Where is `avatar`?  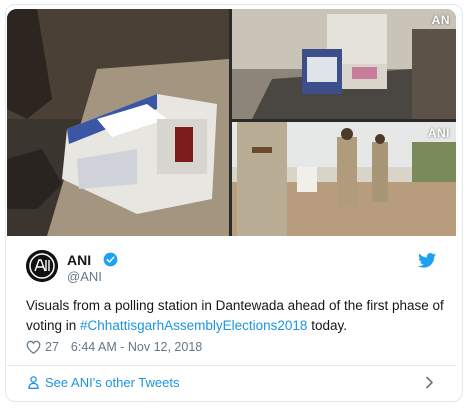 avatar is located at coordinates (42, 266).